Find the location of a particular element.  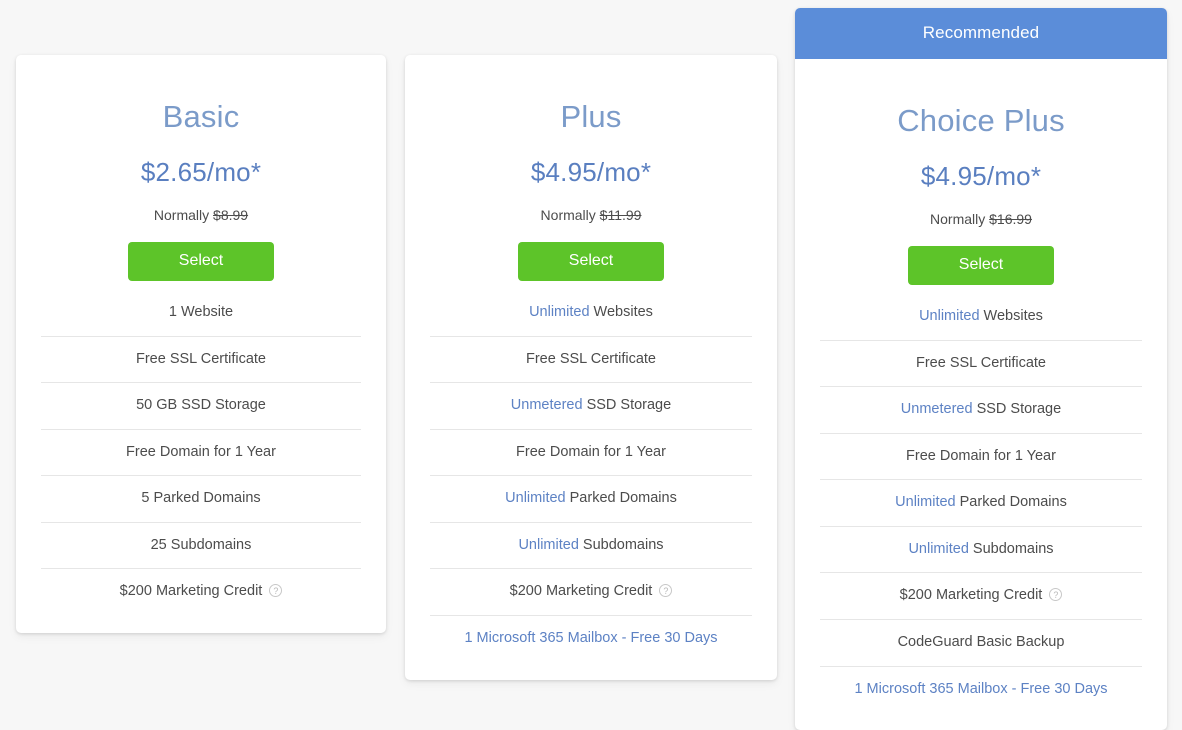

feature-row: CodeGuard Basic Backup is located at coordinates (981, 642).